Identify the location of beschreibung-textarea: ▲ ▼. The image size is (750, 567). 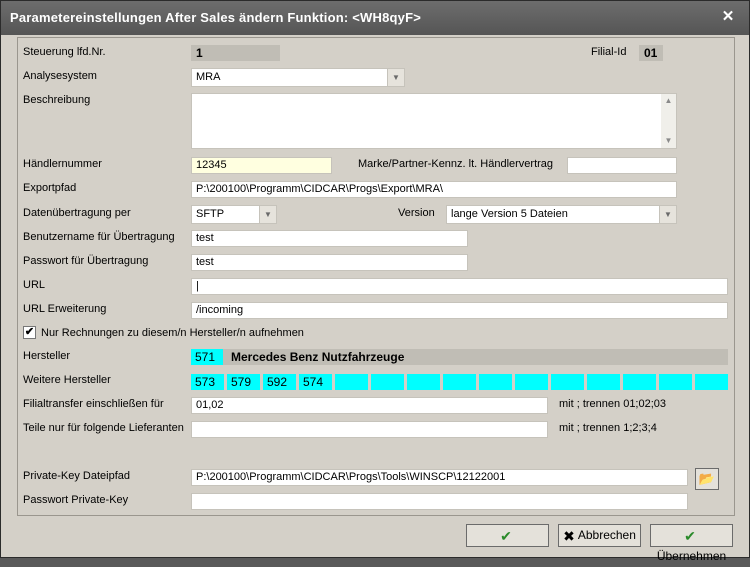
(434, 121).